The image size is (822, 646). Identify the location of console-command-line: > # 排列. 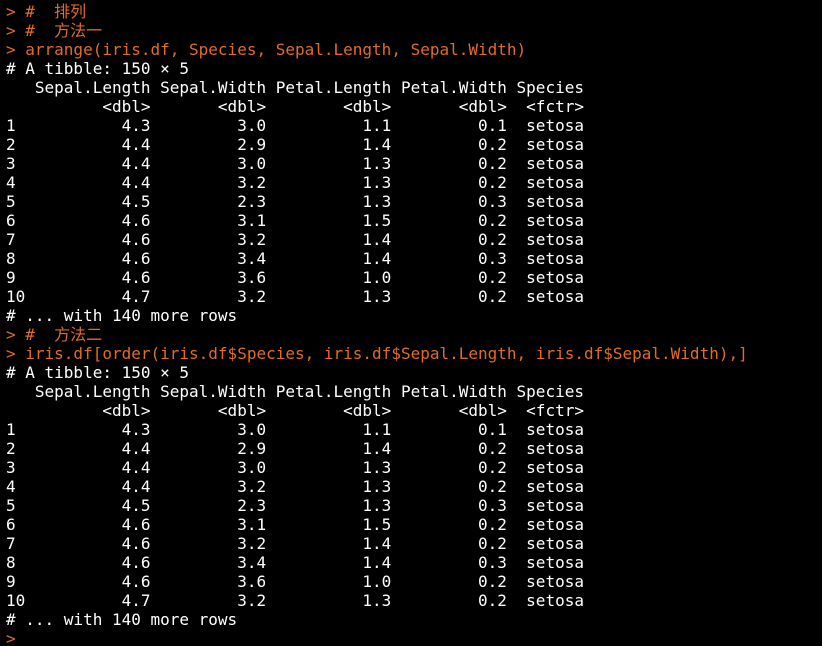
(46, 11).